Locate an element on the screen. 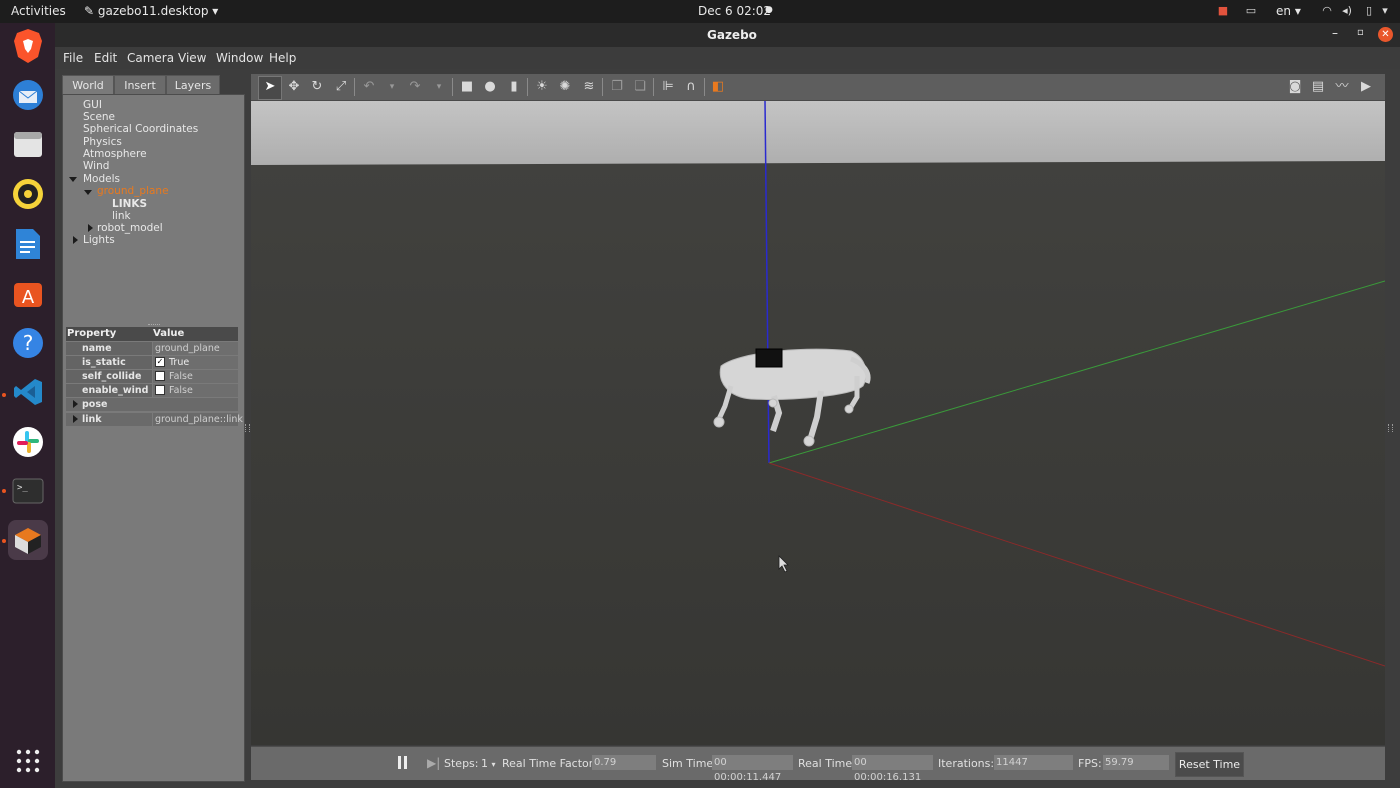  tree-item-scene: Scene is located at coordinates (99, 117).